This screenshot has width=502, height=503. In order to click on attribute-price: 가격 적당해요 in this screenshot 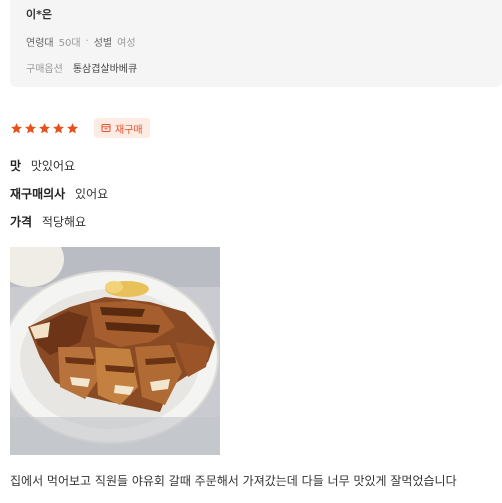, I will do `click(48, 221)`.